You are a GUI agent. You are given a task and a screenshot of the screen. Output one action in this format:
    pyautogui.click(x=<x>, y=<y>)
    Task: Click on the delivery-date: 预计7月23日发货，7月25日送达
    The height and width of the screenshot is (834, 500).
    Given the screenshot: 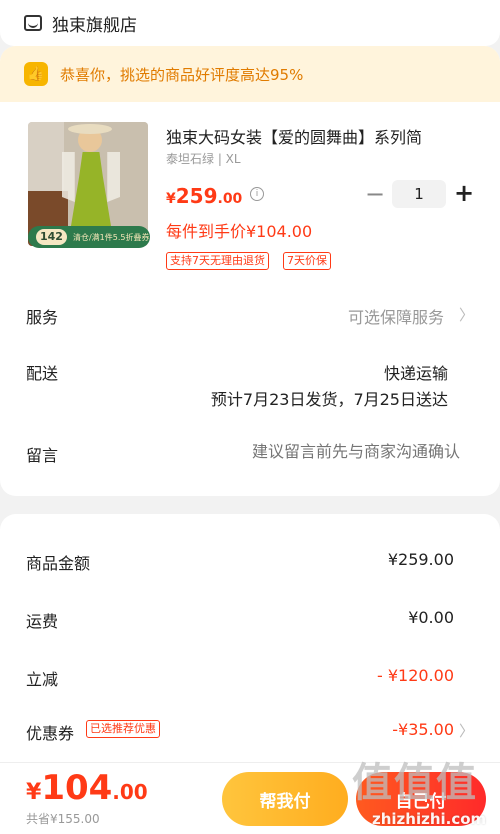 What is the action you would take?
    pyautogui.click(x=329, y=399)
    